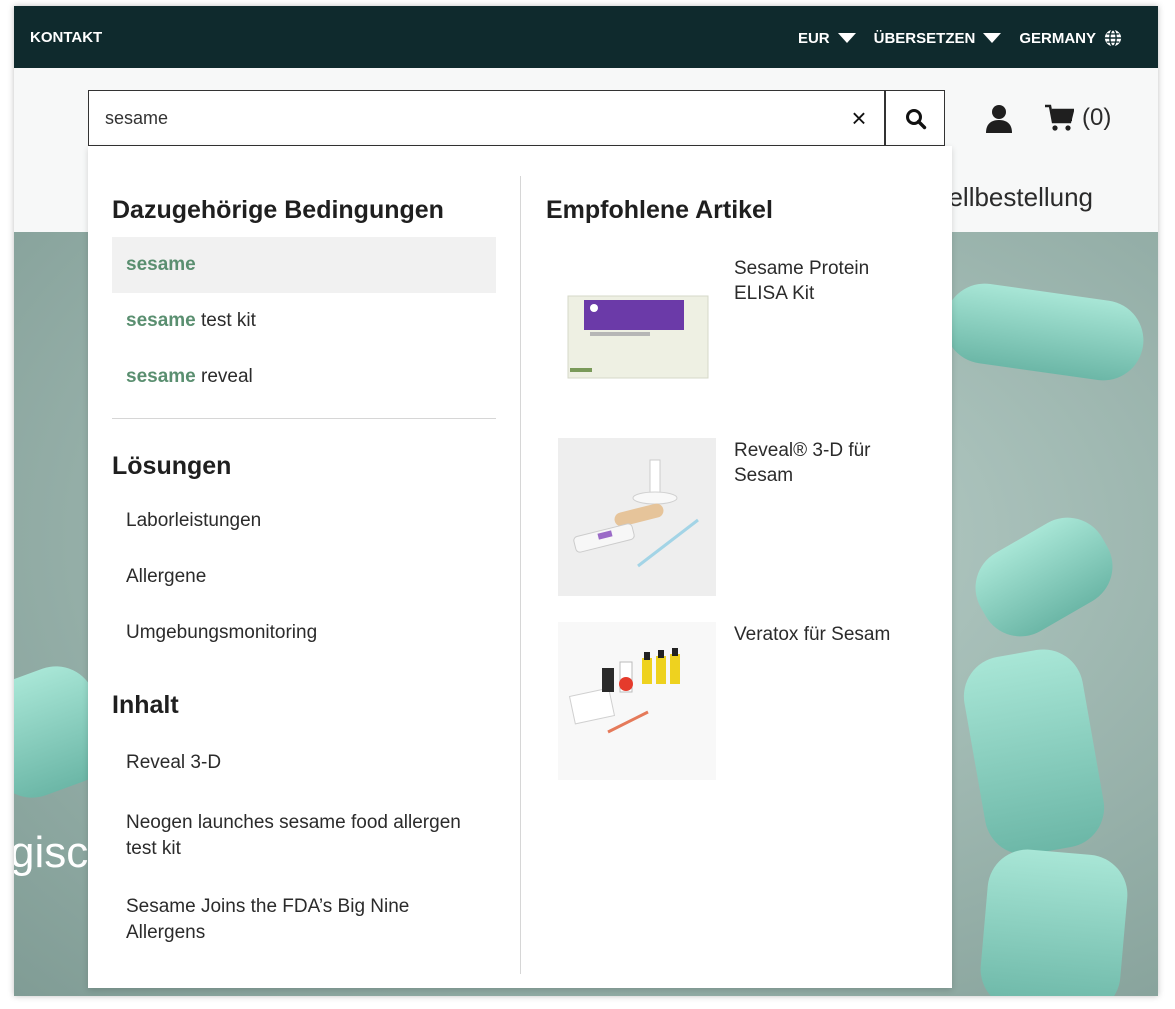 The width and height of the screenshot is (1175, 1009). Describe the element at coordinates (304, 321) in the screenshot. I see `related-term-item: sesame test kit` at that location.